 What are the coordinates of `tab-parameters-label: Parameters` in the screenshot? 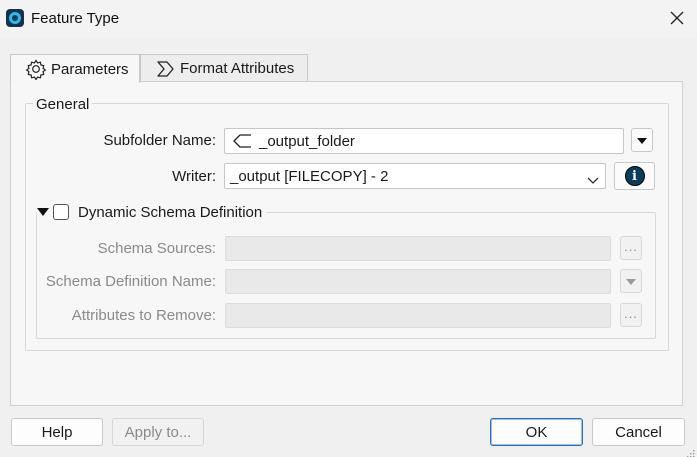 It's located at (90, 69).